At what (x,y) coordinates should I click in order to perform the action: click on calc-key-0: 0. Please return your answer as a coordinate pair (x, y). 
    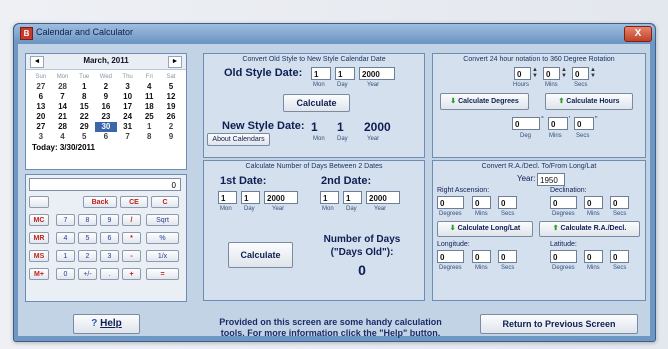
    Looking at the image, I should click on (65, 274).